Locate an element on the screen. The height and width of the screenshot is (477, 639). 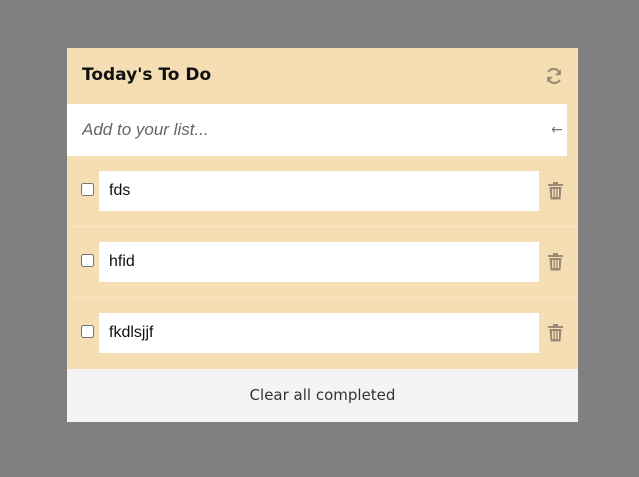
refresh-icon is located at coordinates (554, 76).